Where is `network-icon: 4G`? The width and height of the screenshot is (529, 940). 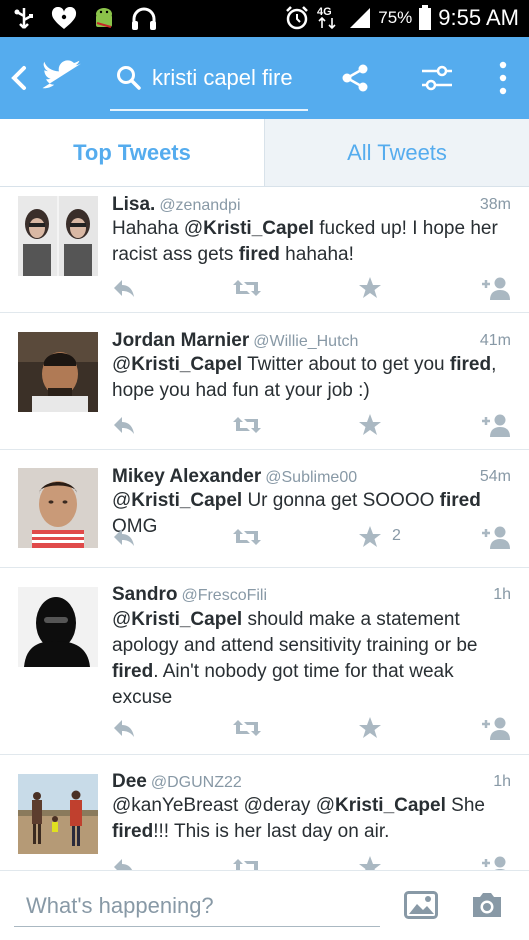
network-icon: 4G is located at coordinates (329, 18).